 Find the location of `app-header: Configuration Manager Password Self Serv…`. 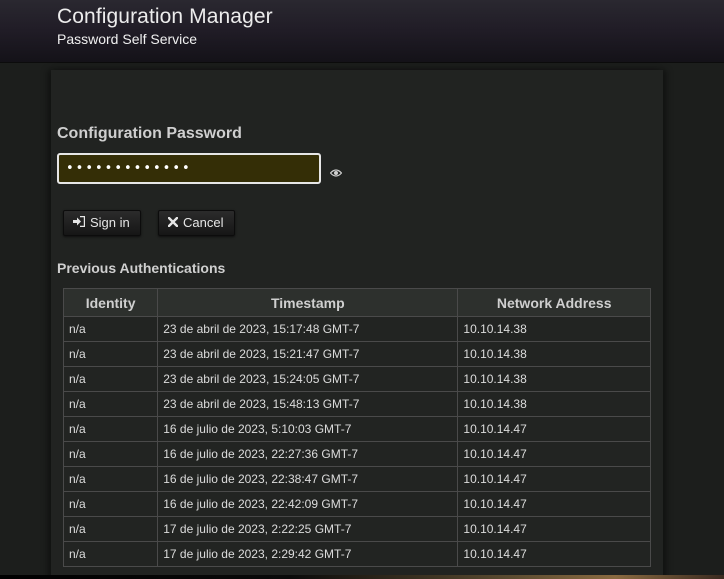

app-header: Configuration Manager Password Self Serv… is located at coordinates (362, 31).